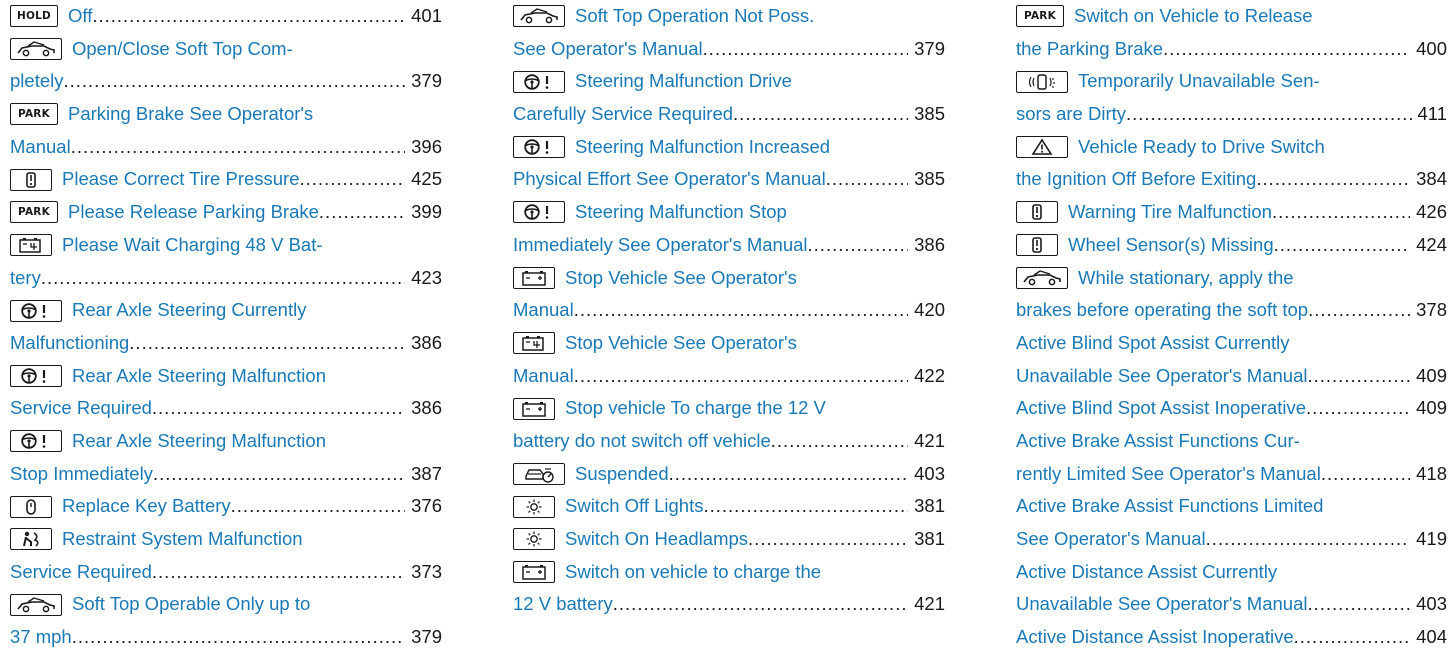 The image size is (1453, 654). Describe the element at coordinates (1193, 16) in the screenshot. I see `index-entry-link: Switch on Vehicle to Release` at that location.